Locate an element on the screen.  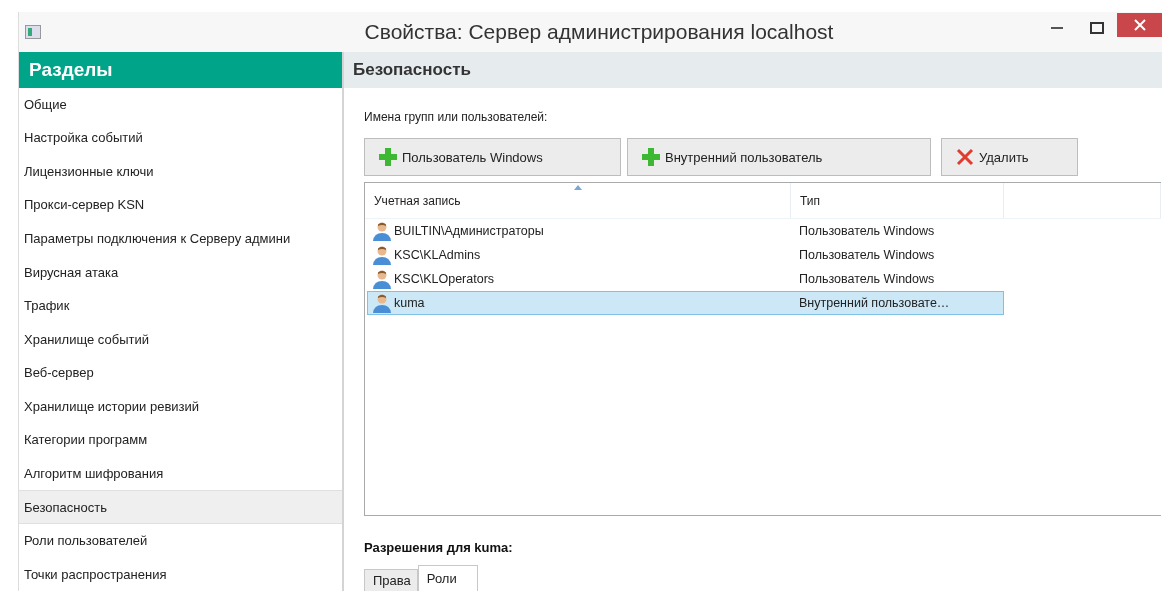
sidebar-item: Точки распространения is located at coordinates (180, 574).